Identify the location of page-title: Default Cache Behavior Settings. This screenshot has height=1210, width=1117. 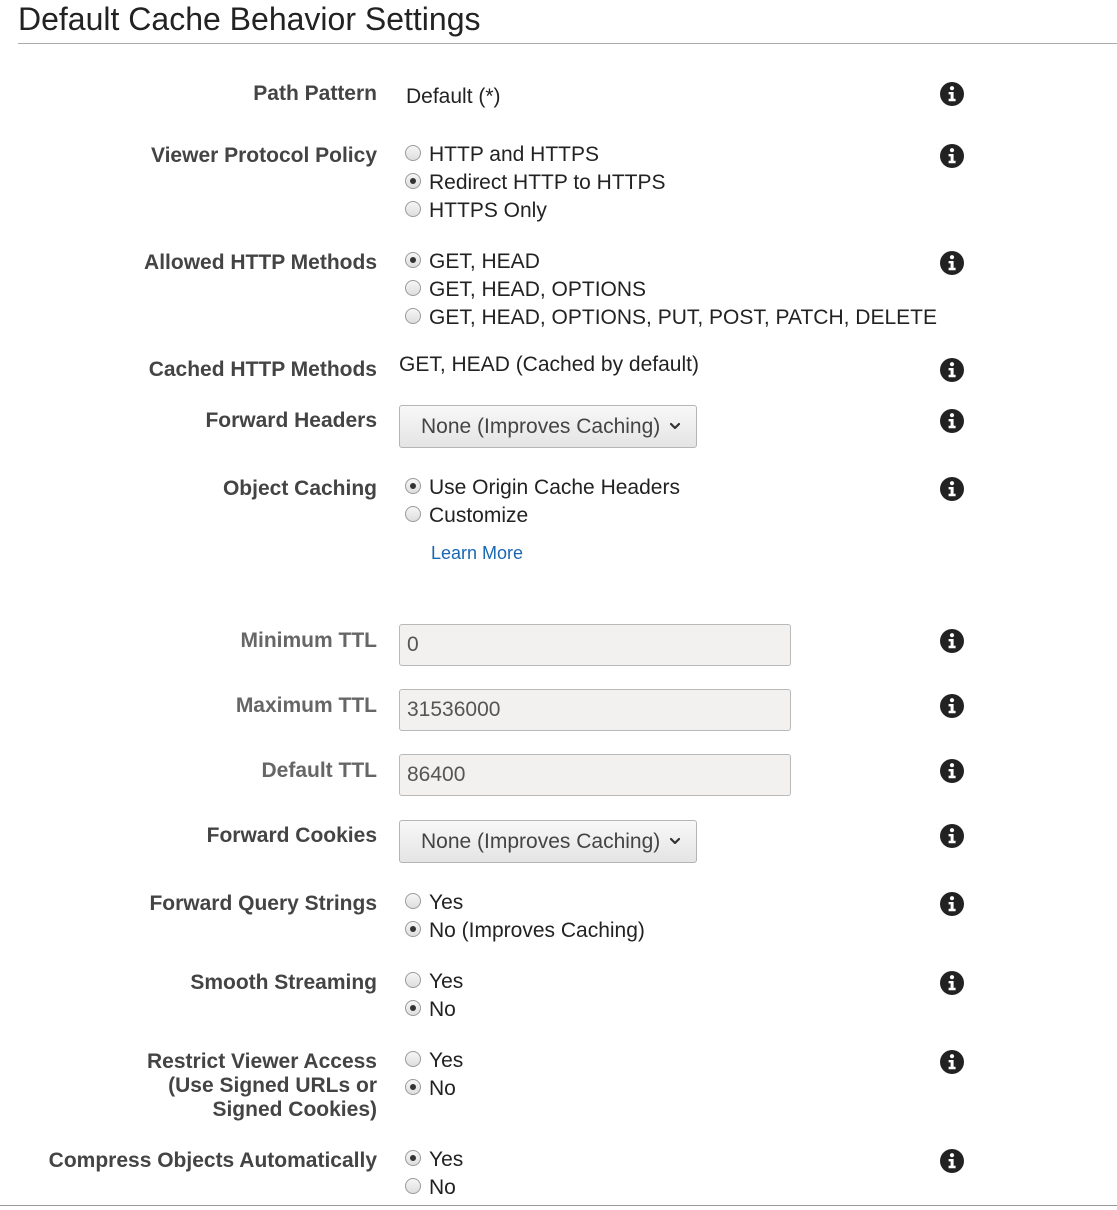
(249, 19).